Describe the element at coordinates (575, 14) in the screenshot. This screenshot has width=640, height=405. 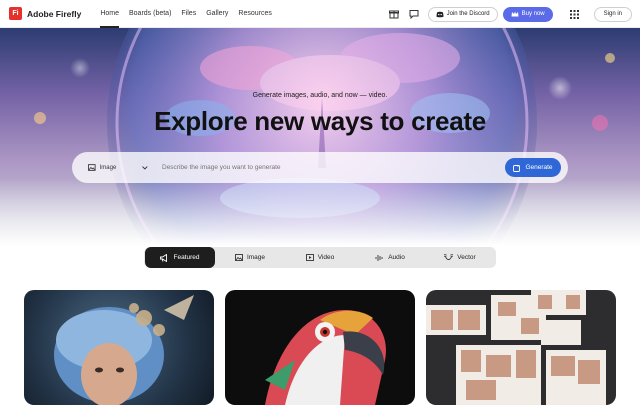
I see `apps-grid-icon` at that location.